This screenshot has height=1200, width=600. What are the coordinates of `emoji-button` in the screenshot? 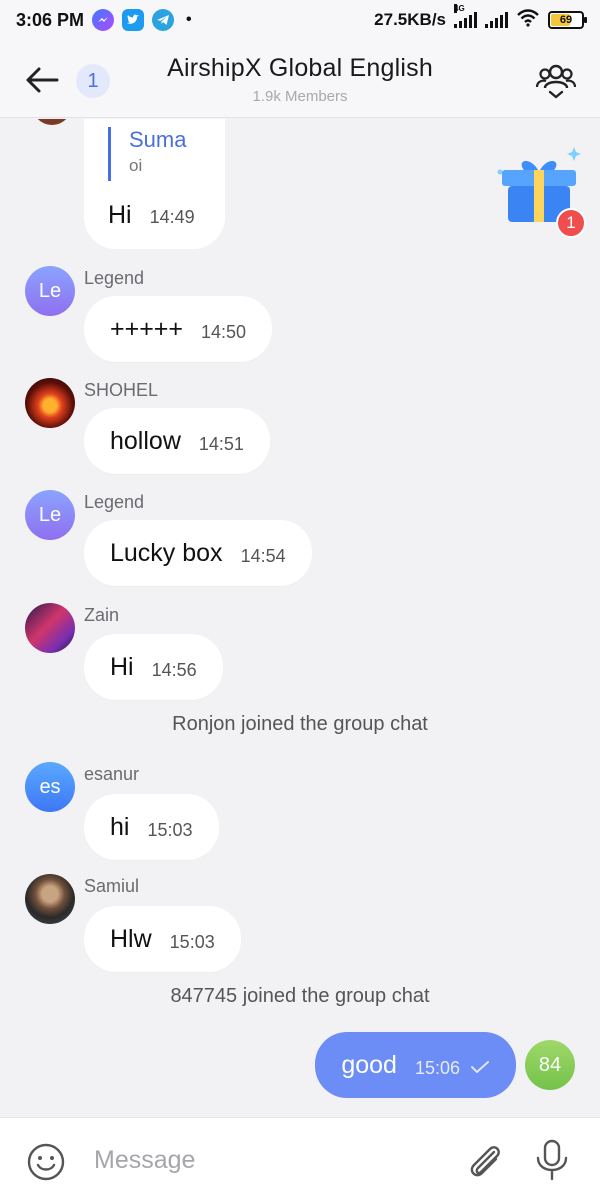 It's located at (46, 1162).